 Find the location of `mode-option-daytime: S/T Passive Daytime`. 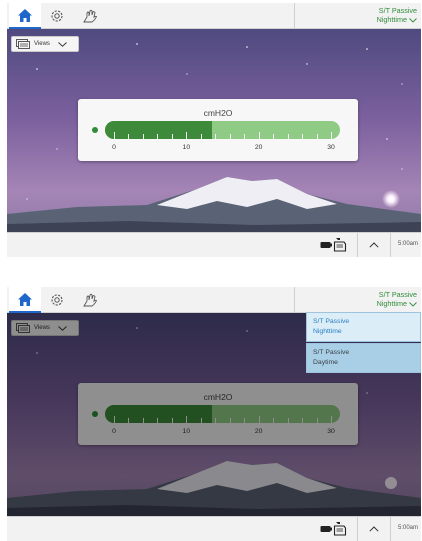

mode-option-daytime: S/T Passive Daytime is located at coordinates (363, 358).